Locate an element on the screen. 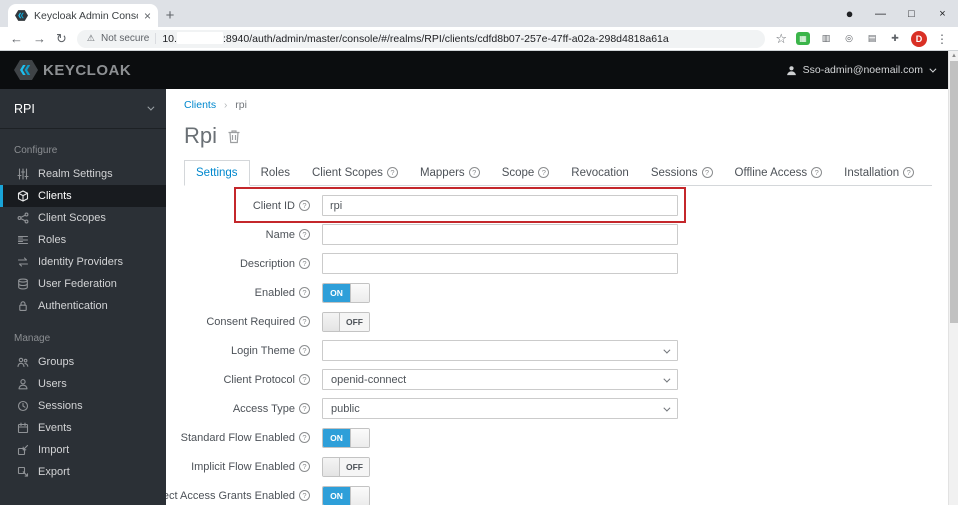 The height and width of the screenshot is (505, 958). bookmark-star-icon: ☆ is located at coordinates (781, 39).